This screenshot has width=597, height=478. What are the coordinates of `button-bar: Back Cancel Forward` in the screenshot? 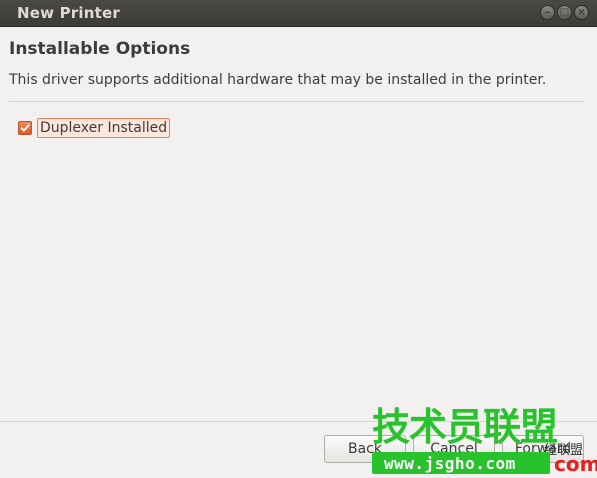 It's located at (298, 449).